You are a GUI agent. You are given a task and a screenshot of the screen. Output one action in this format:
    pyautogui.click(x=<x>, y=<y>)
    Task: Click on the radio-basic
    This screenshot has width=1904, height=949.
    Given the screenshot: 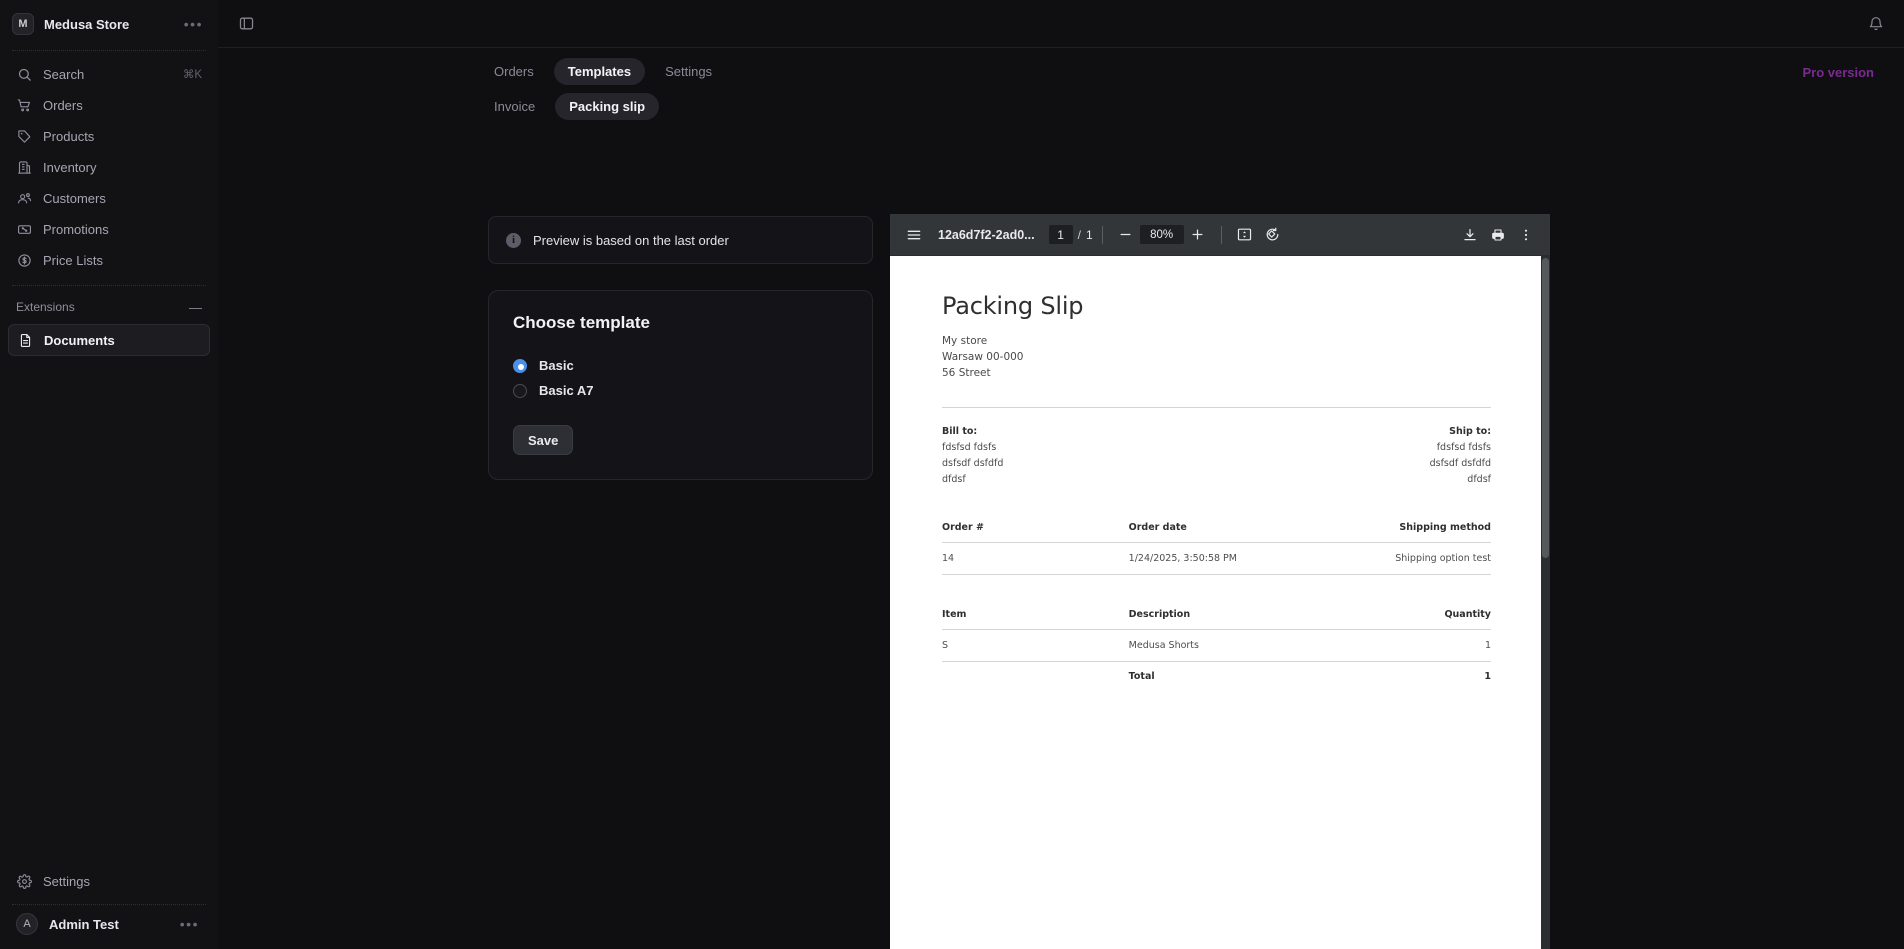 What is the action you would take?
    pyautogui.click(x=520, y=365)
    